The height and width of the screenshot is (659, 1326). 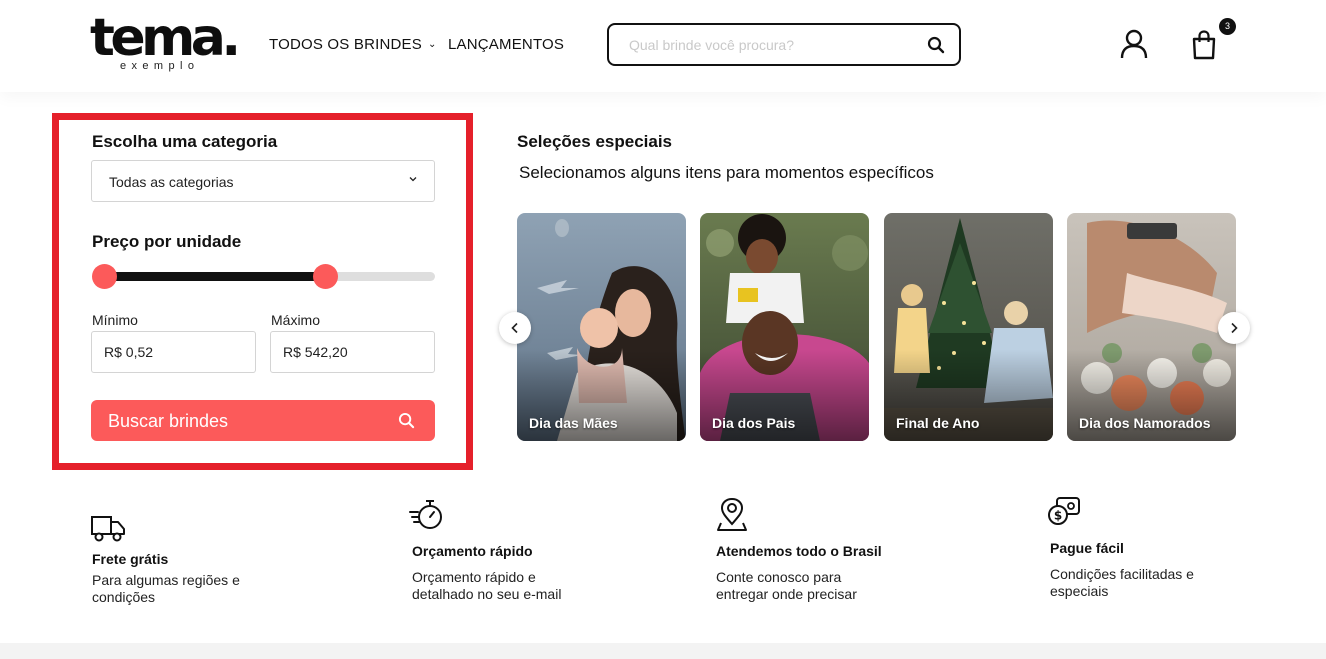 I want to click on card-year-end: Final de Ano, so click(x=968, y=327).